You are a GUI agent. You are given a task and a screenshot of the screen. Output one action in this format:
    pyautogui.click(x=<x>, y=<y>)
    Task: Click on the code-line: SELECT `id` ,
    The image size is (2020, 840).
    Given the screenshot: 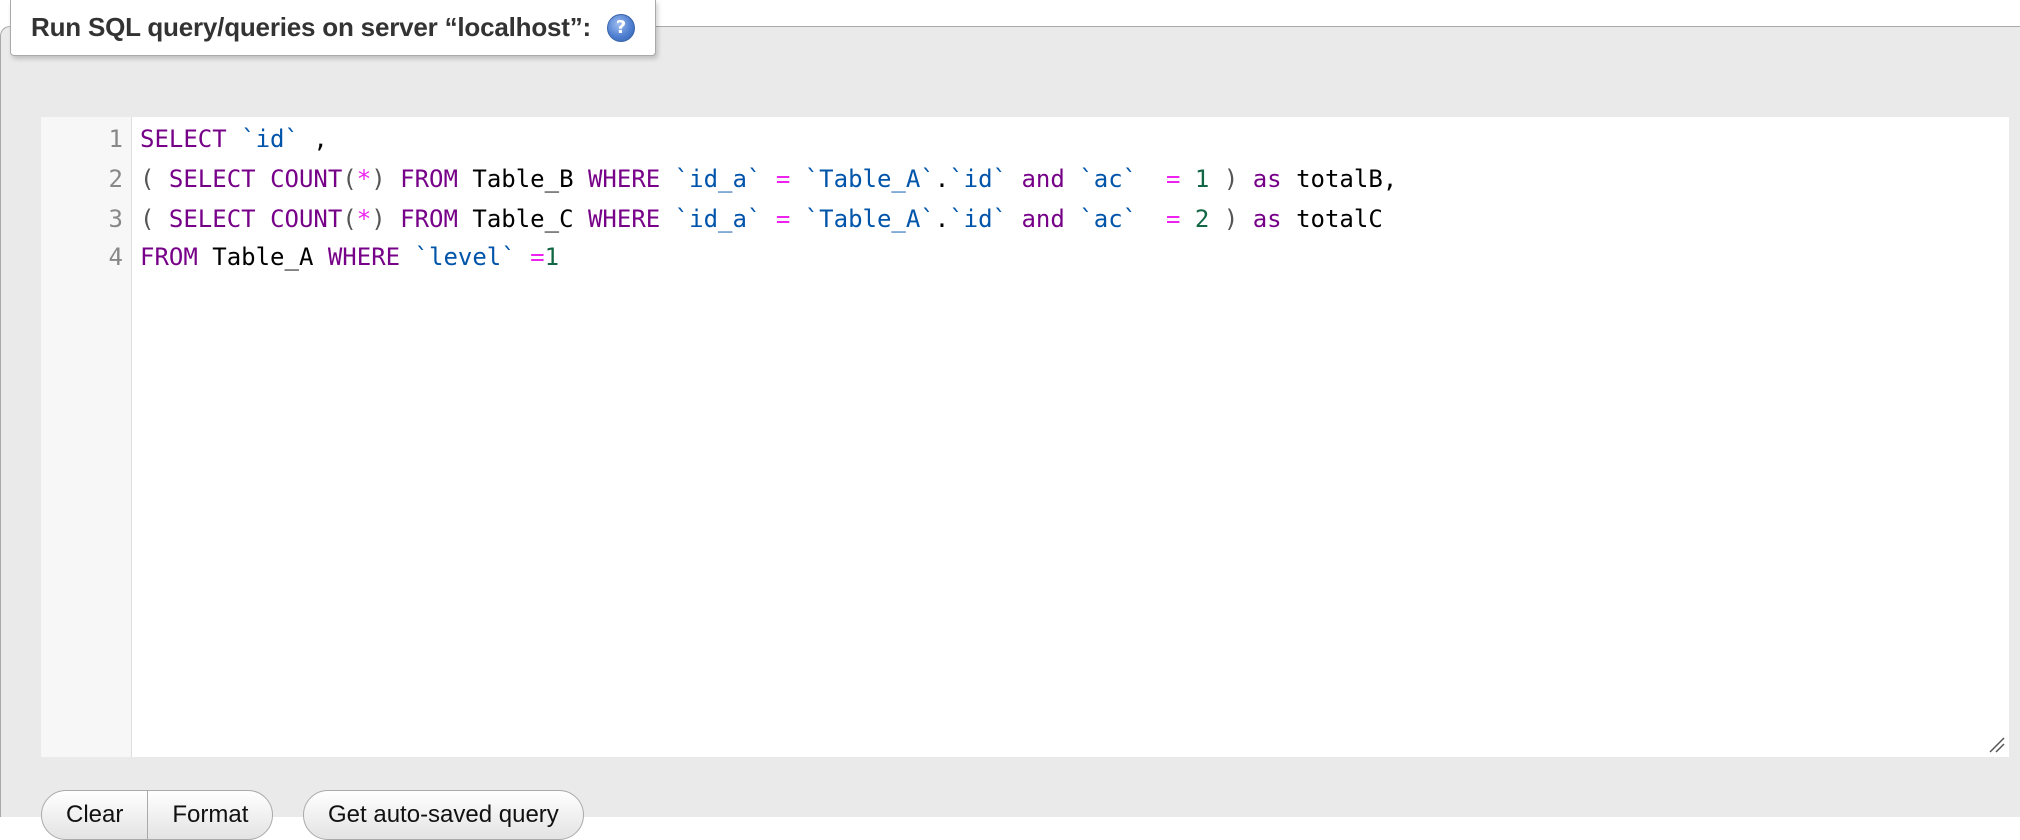 What is the action you would take?
    pyautogui.click(x=234, y=139)
    